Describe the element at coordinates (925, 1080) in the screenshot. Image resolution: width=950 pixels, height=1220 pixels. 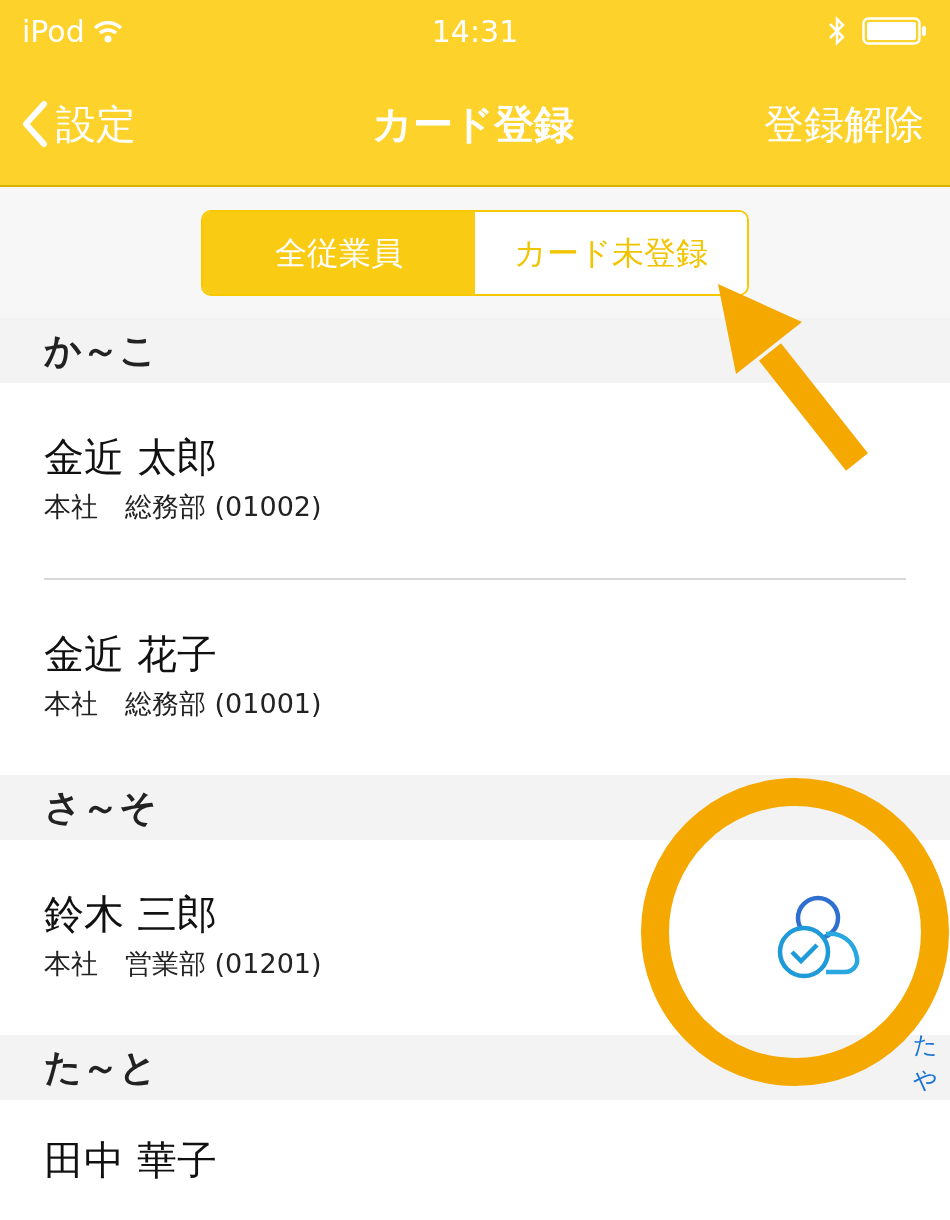
I see `index-letter: や` at that location.